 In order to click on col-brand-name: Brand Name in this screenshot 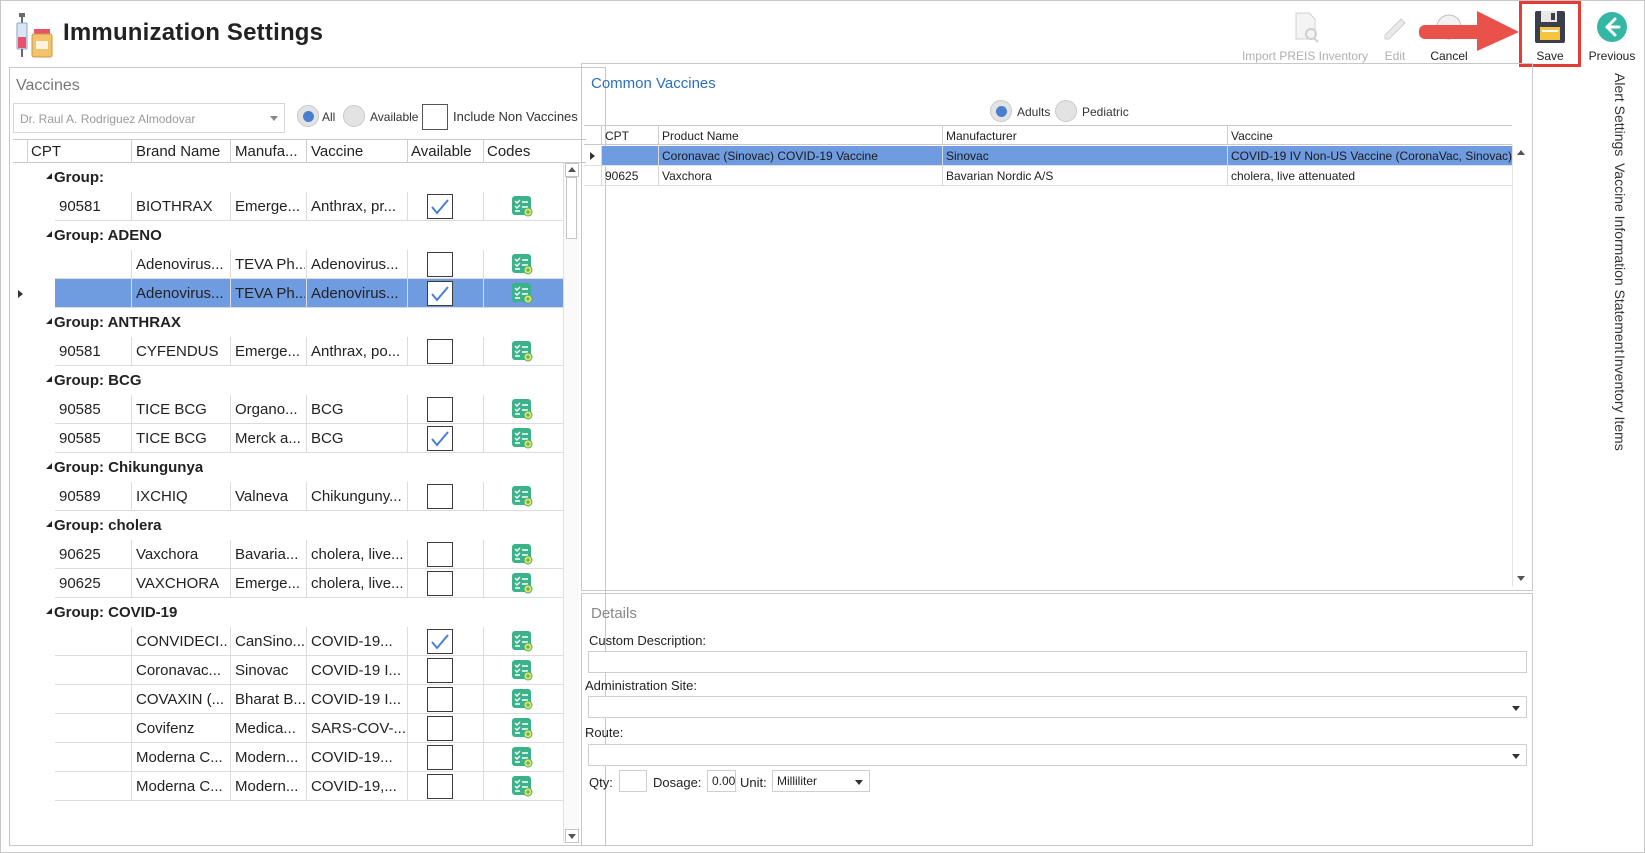, I will do `click(178, 151)`.